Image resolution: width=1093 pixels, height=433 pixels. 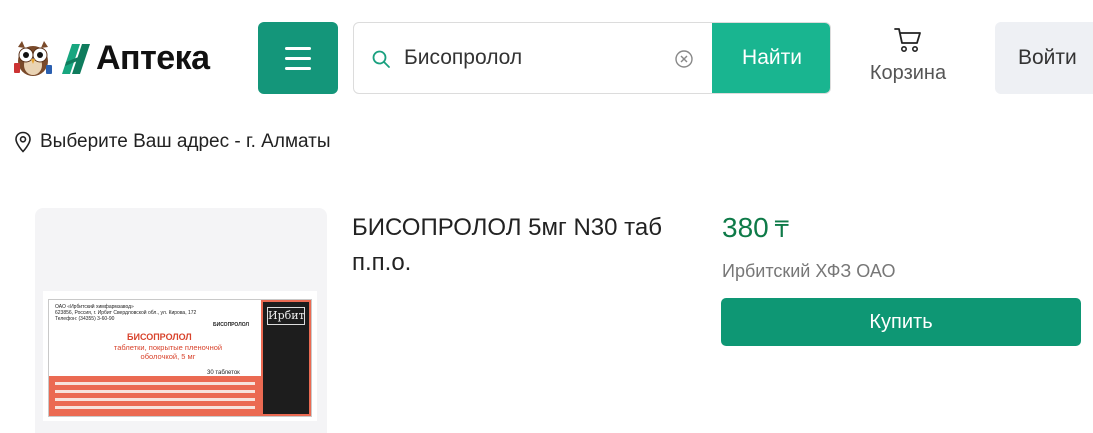 What do you see at coordinates (901, 322) in the screenshot?
I see `buy-button: Купить` at bounding box center [901, 322].